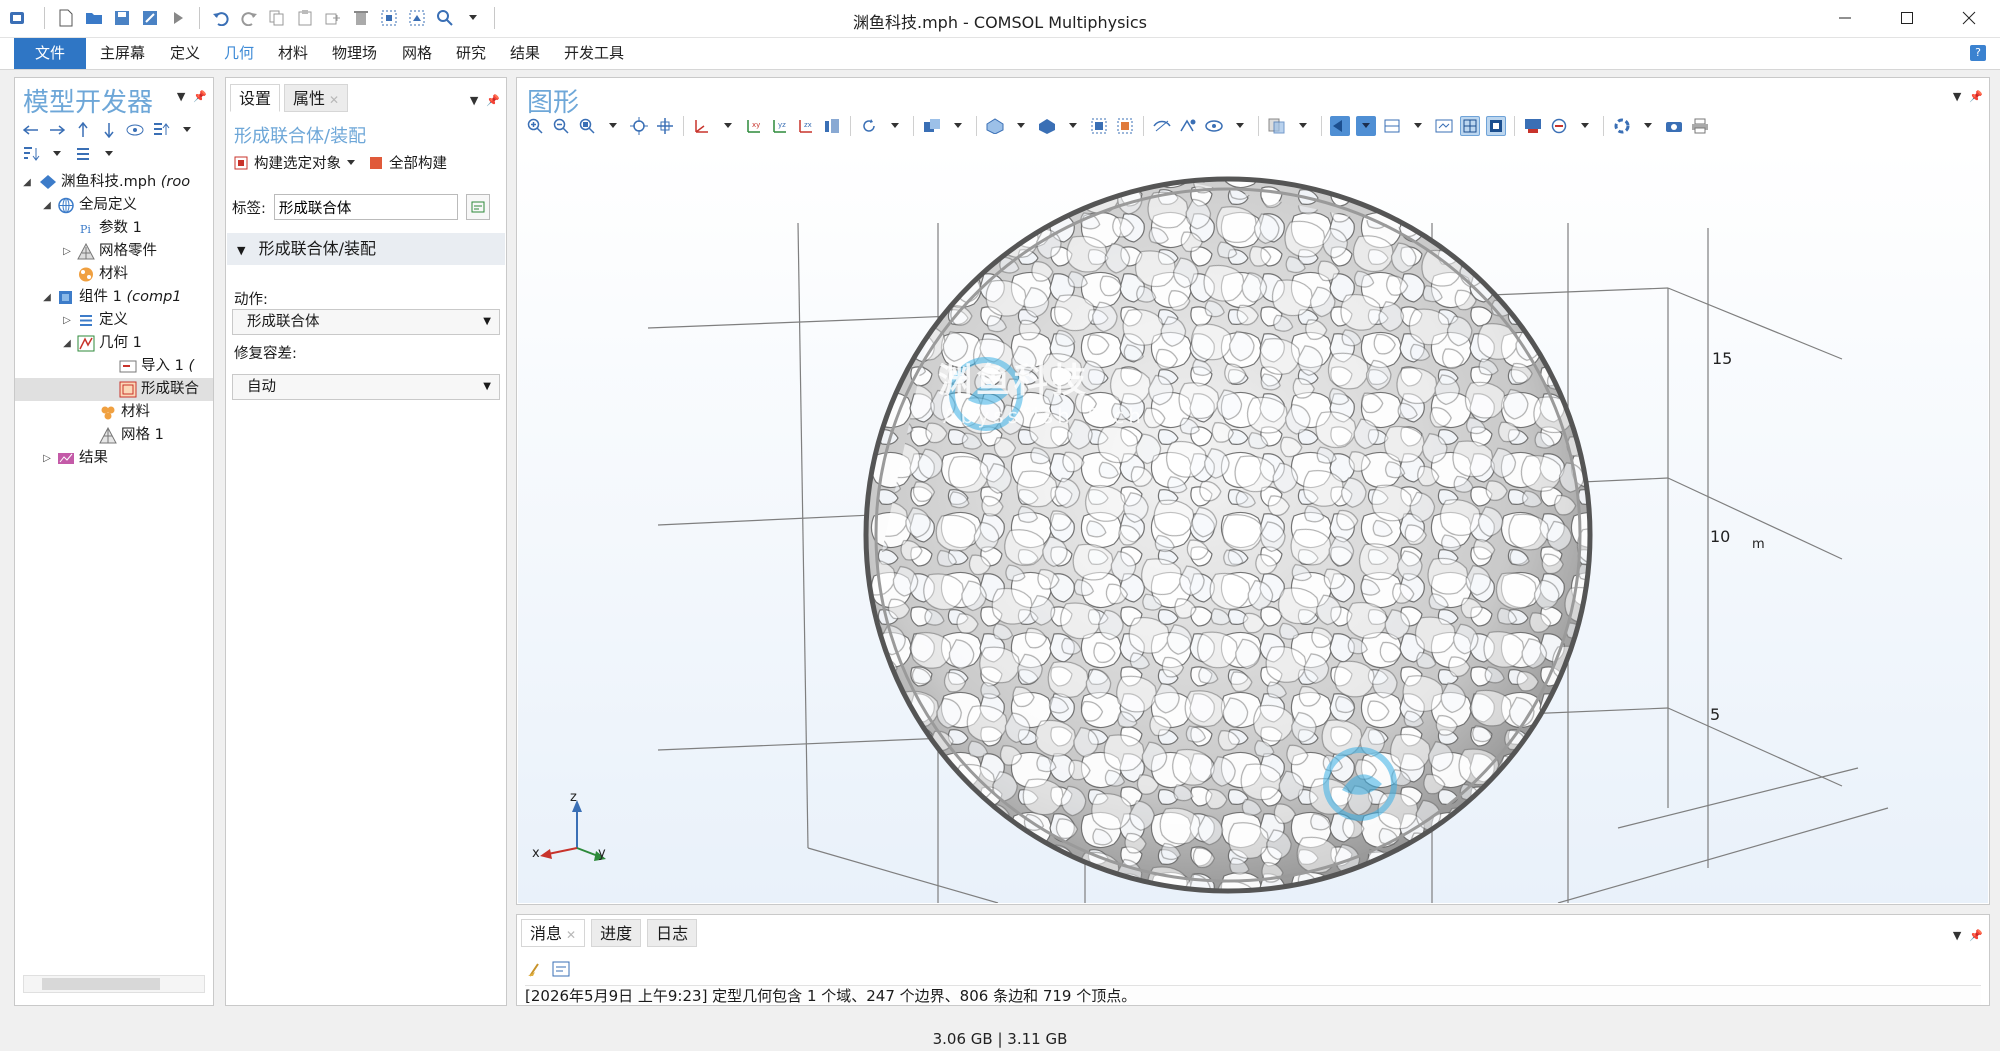 The height and width of the screenshot is (1051, 2000). I want to click on tree-item-results: ▷ 结果, so click(114, 458).